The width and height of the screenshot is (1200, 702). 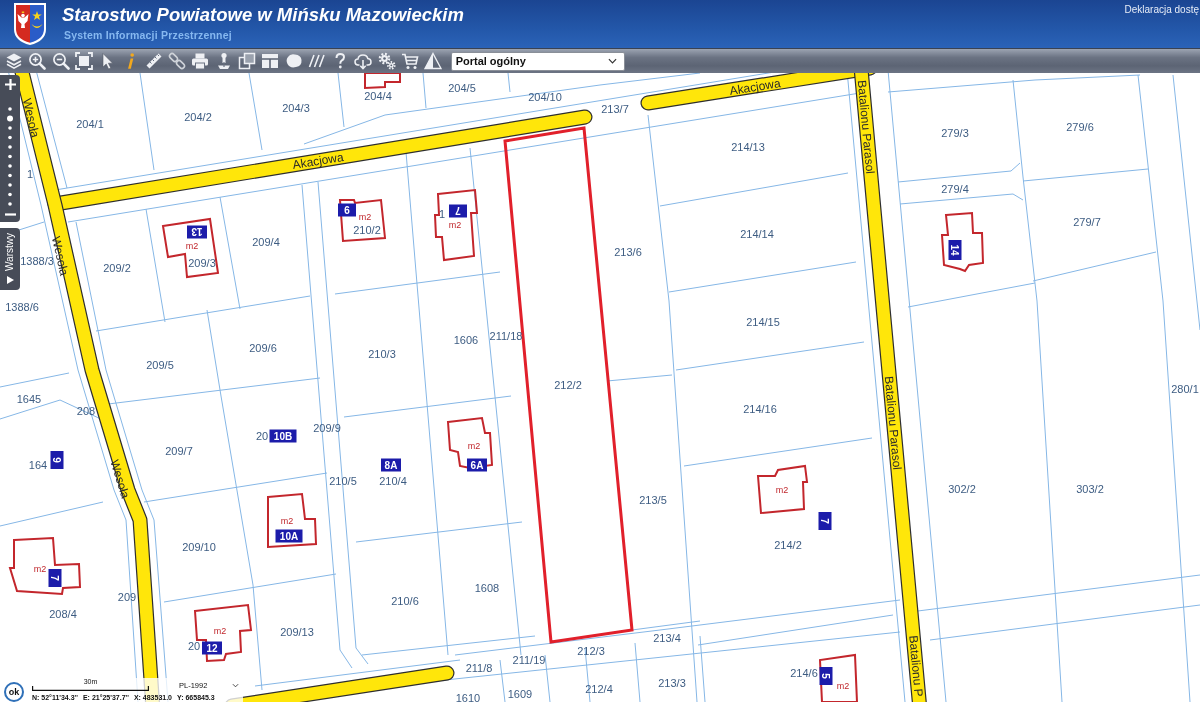 What do you see at coordinates (22, 307) in the screenshot?
I see `parcel-number: 1388/6` at bounding box center [22, 307].